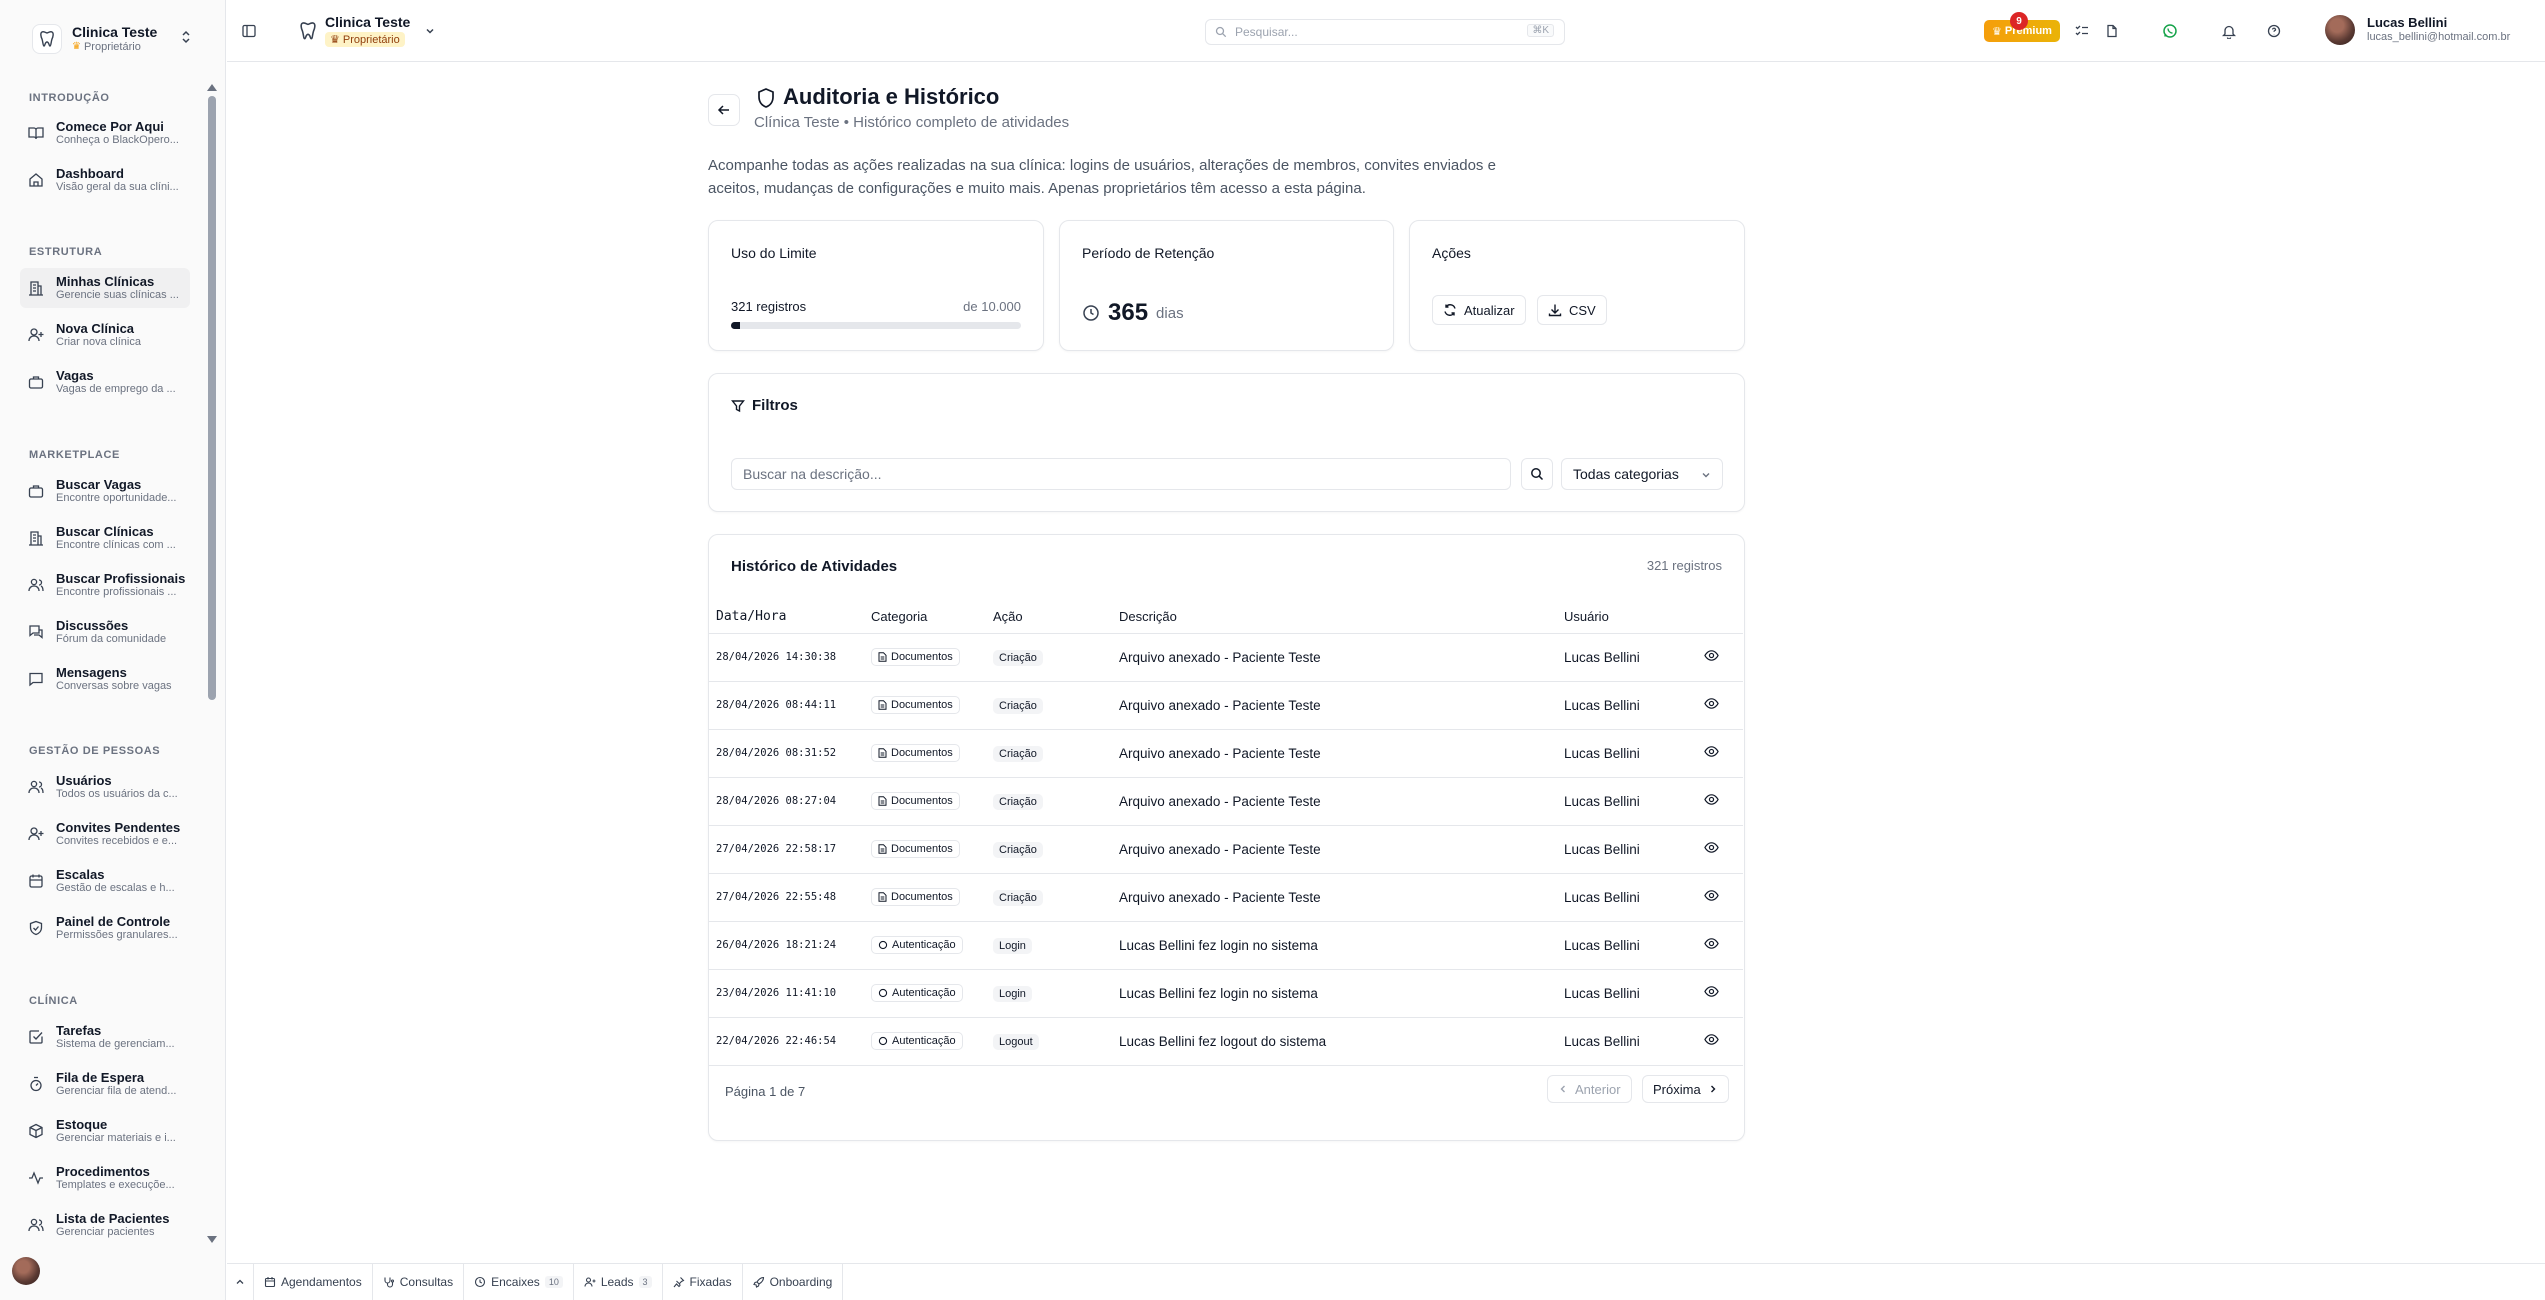  Describe the element at coordinates (519, 1281) in the screenshot. I see `dock-item-encaixes: Encaixes 10` at that location.